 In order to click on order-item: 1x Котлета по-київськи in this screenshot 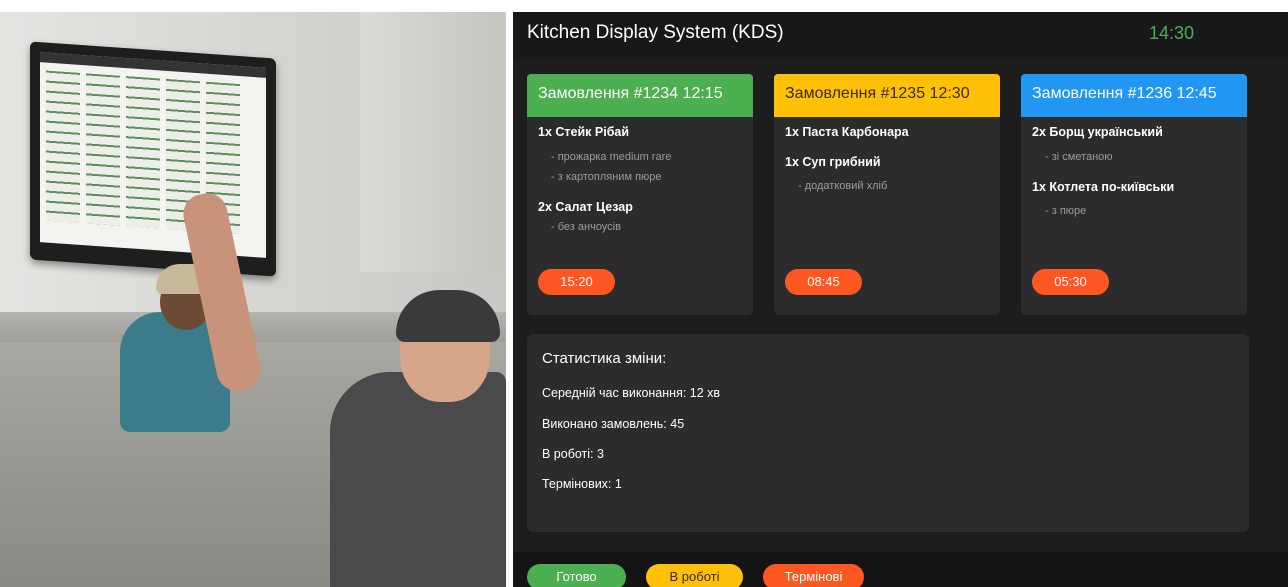, I will do `click(1103, 187)`.